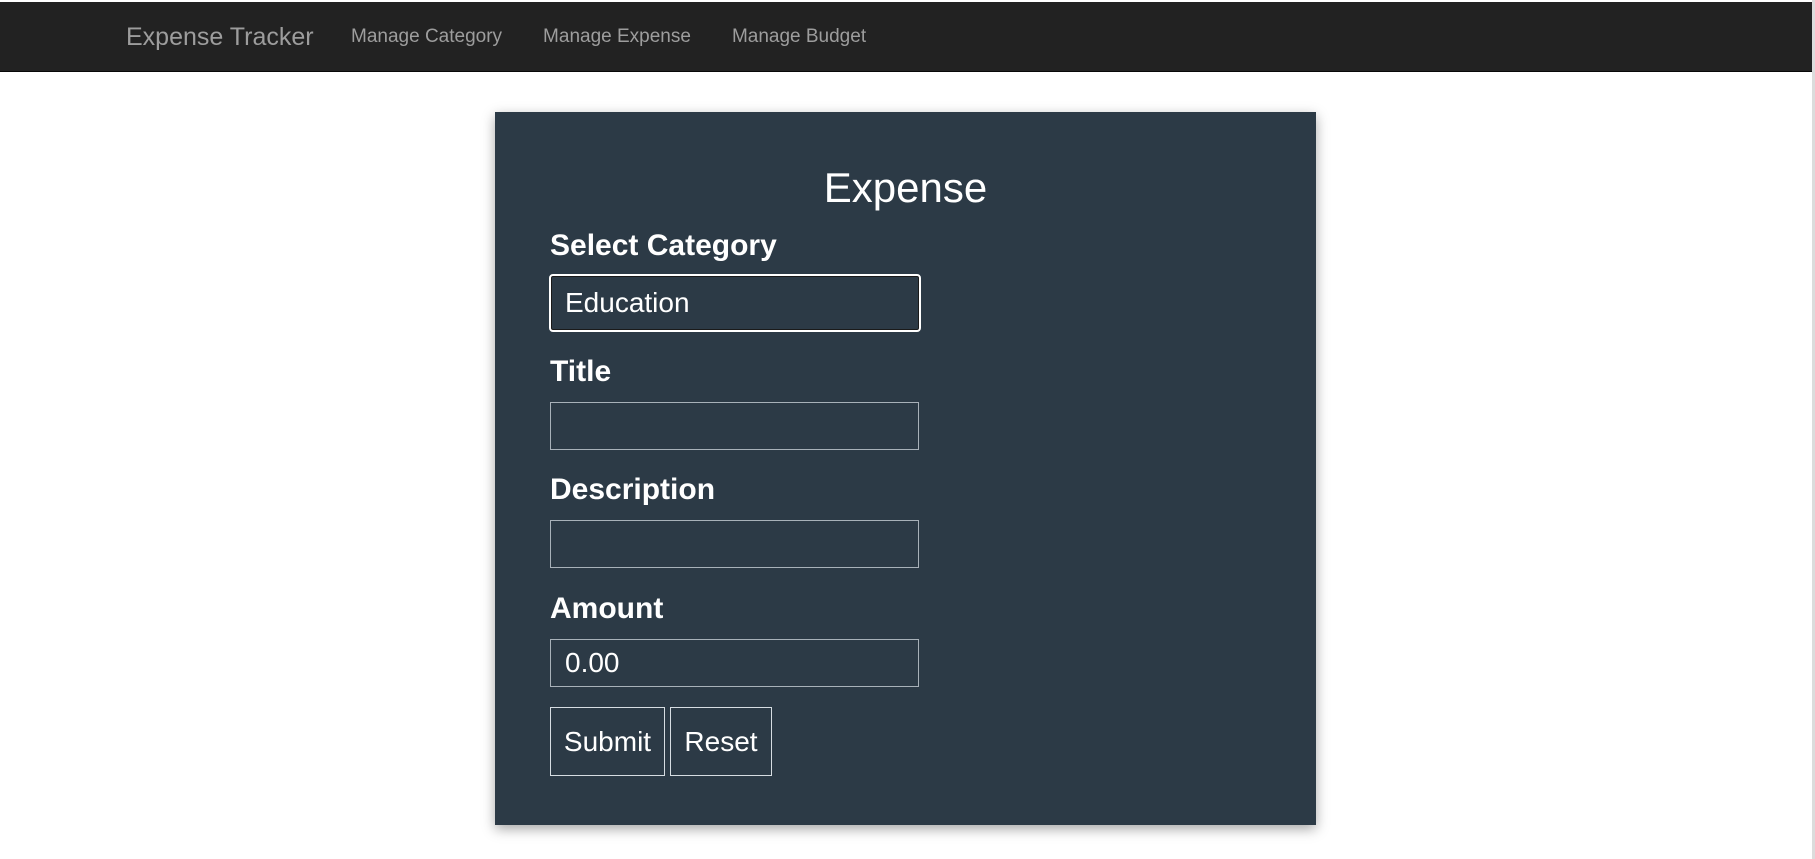 The height and width of the screenshot is (859, 1815). What do you see at coordinates (905, 187) in the screenshot?
I see `form-title: Expense` at bounding box center [905, 187].